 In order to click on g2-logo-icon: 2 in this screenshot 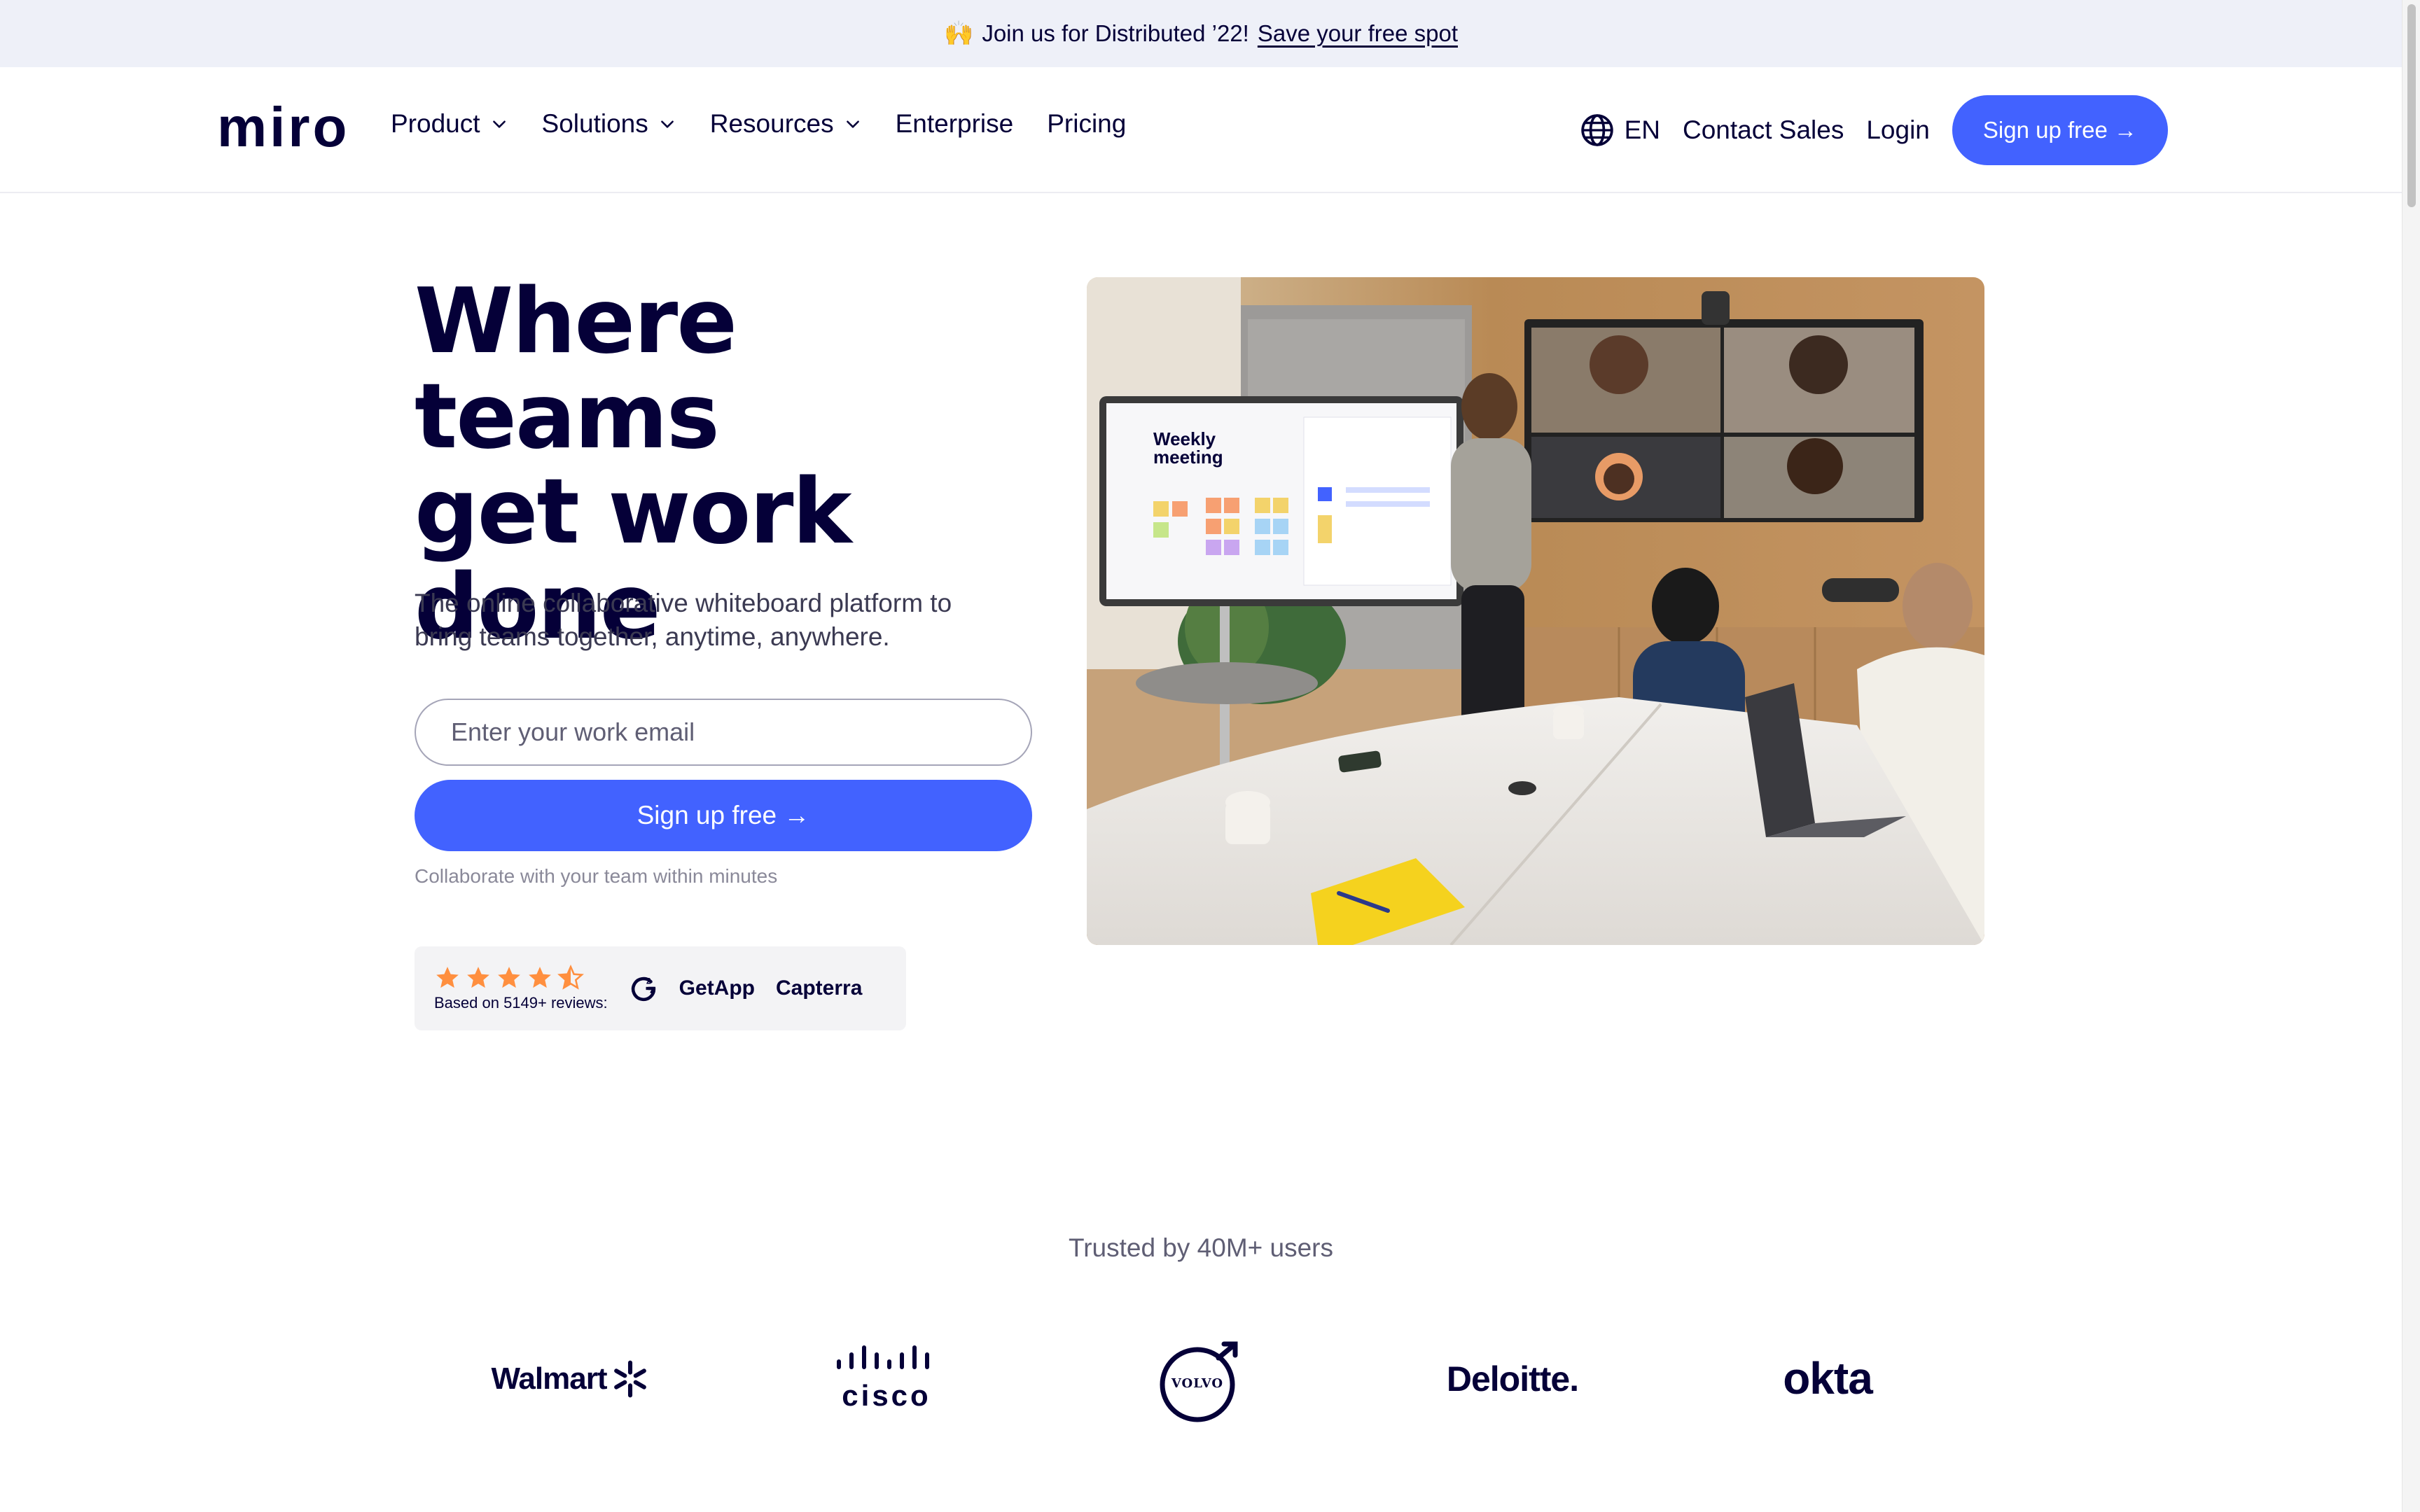, I will do `click(643, 989)`.